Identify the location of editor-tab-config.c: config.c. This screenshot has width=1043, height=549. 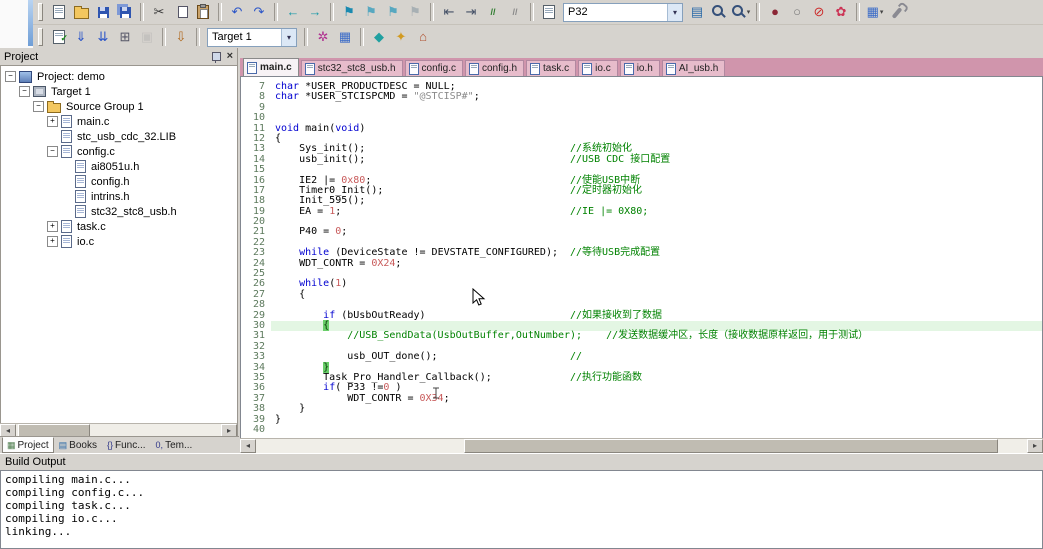
(433, 68).